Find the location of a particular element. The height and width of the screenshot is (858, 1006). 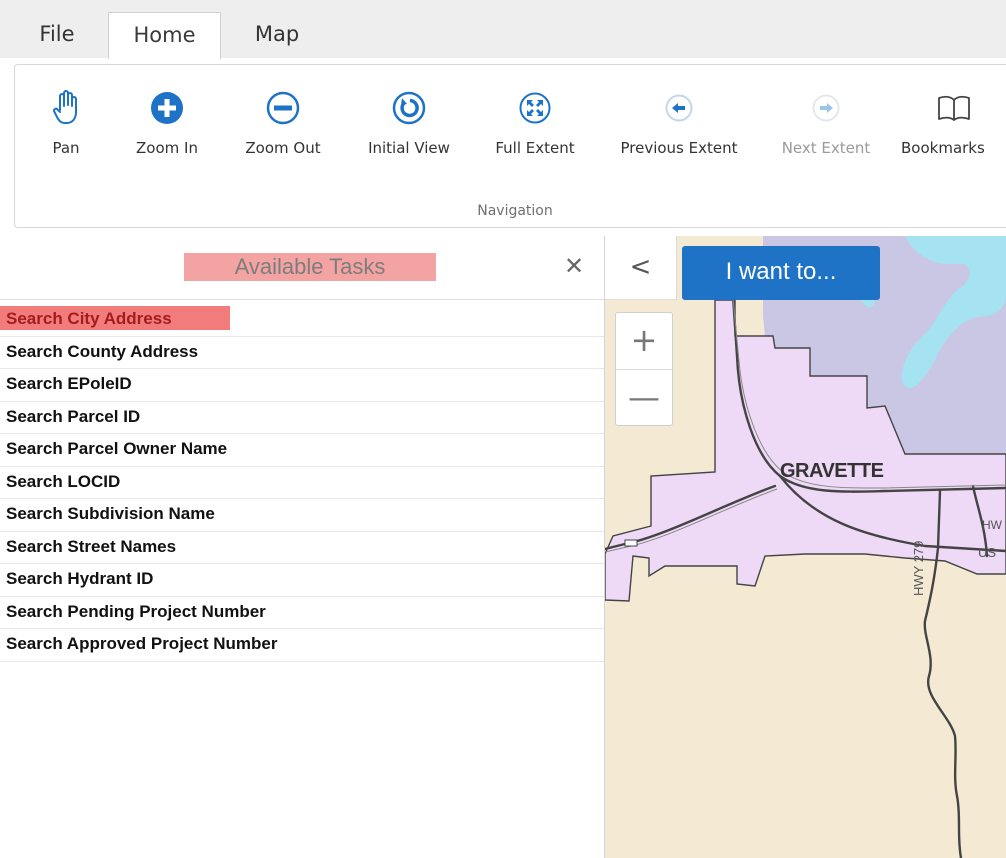

pan-button: Pan is located at coordinates (66, 120).